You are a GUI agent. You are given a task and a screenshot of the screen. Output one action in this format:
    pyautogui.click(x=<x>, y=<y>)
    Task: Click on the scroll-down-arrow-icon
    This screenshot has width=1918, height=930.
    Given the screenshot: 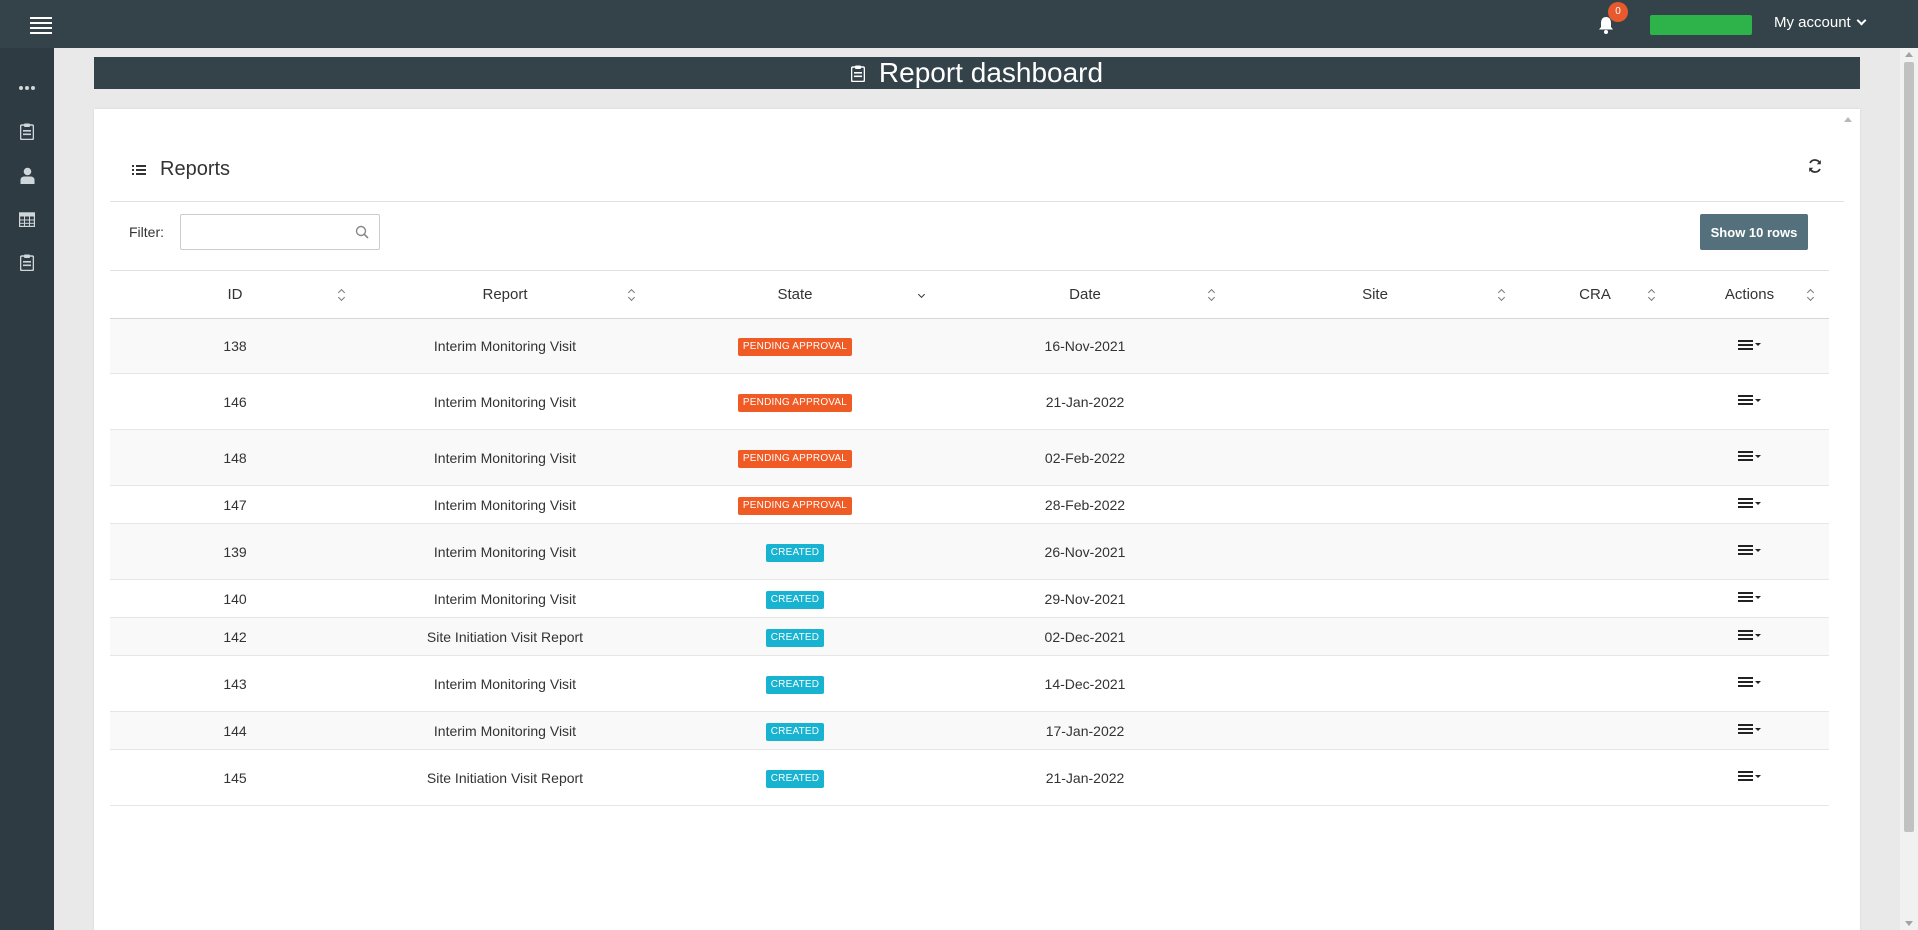 What is the action you would take?
    pyautogui.click(x=1909, y=923)
    